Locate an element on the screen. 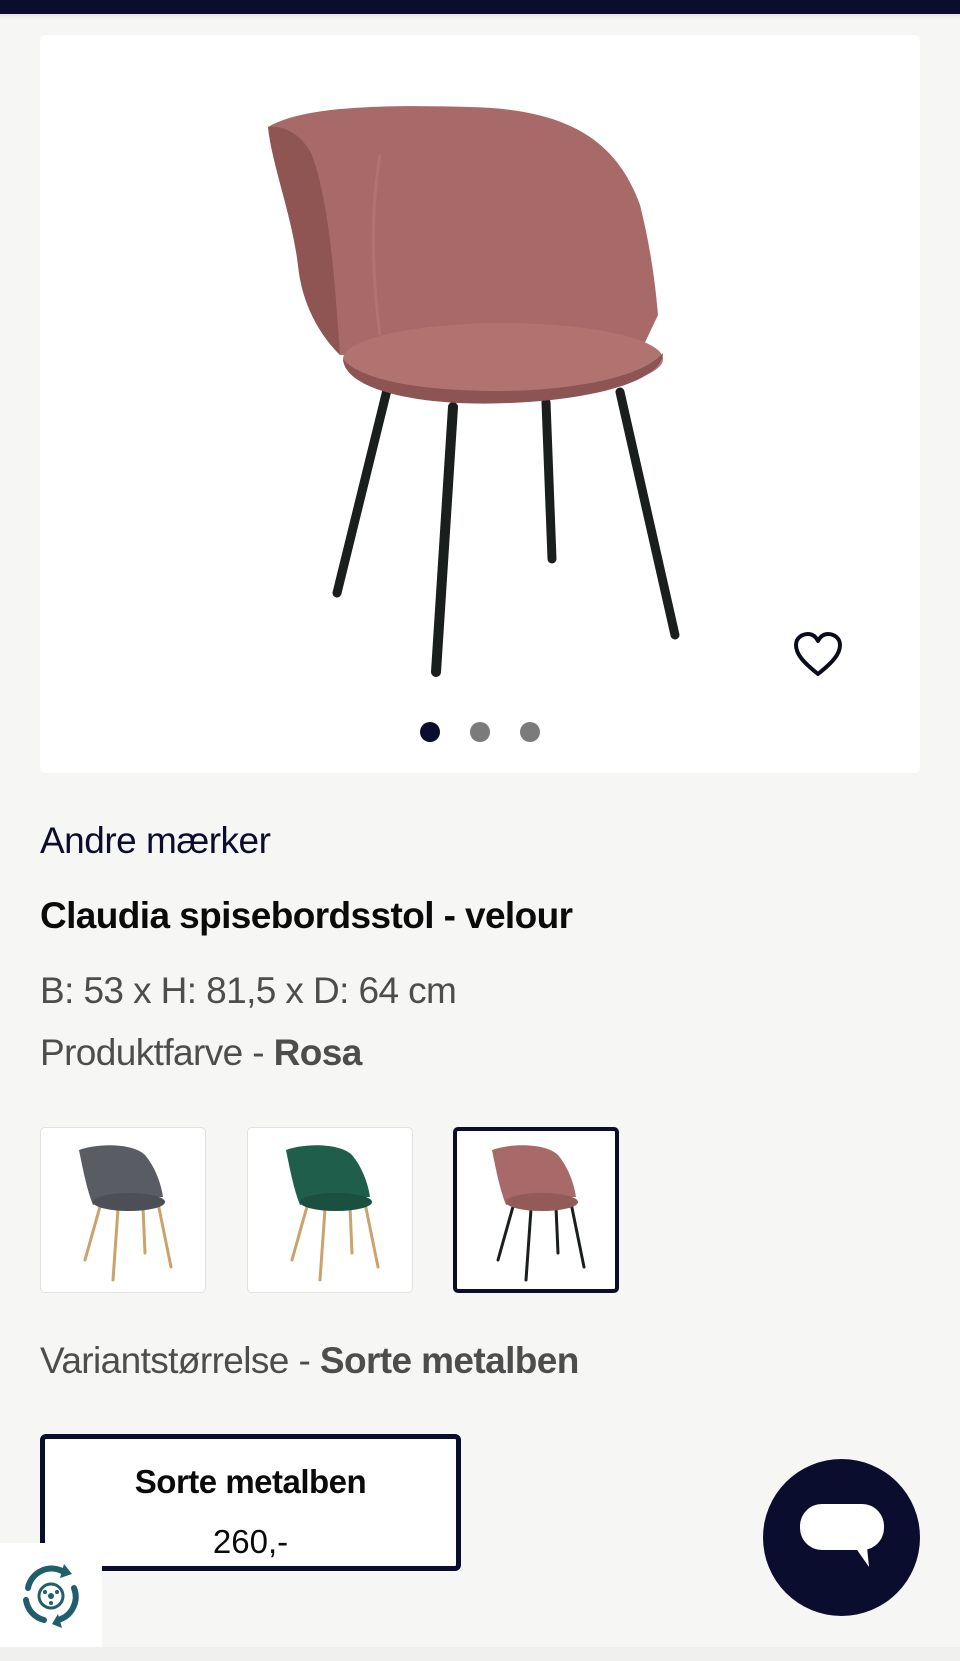  recycle-icon is located at coordinates (51, 1595).